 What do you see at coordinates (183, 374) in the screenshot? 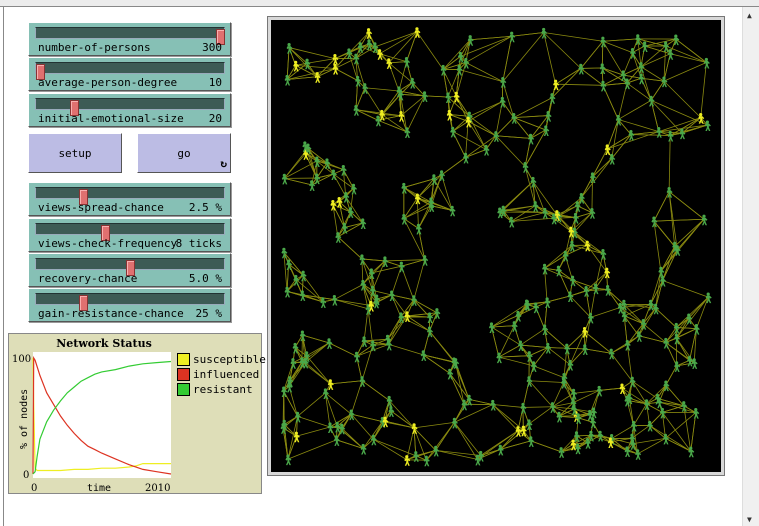
I see `legend-swatch` at bounding box center [183, 374].